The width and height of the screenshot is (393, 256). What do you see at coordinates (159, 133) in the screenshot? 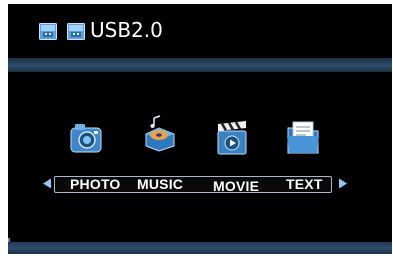
I see `music-disc-icon` at bounding box center [159, 133].